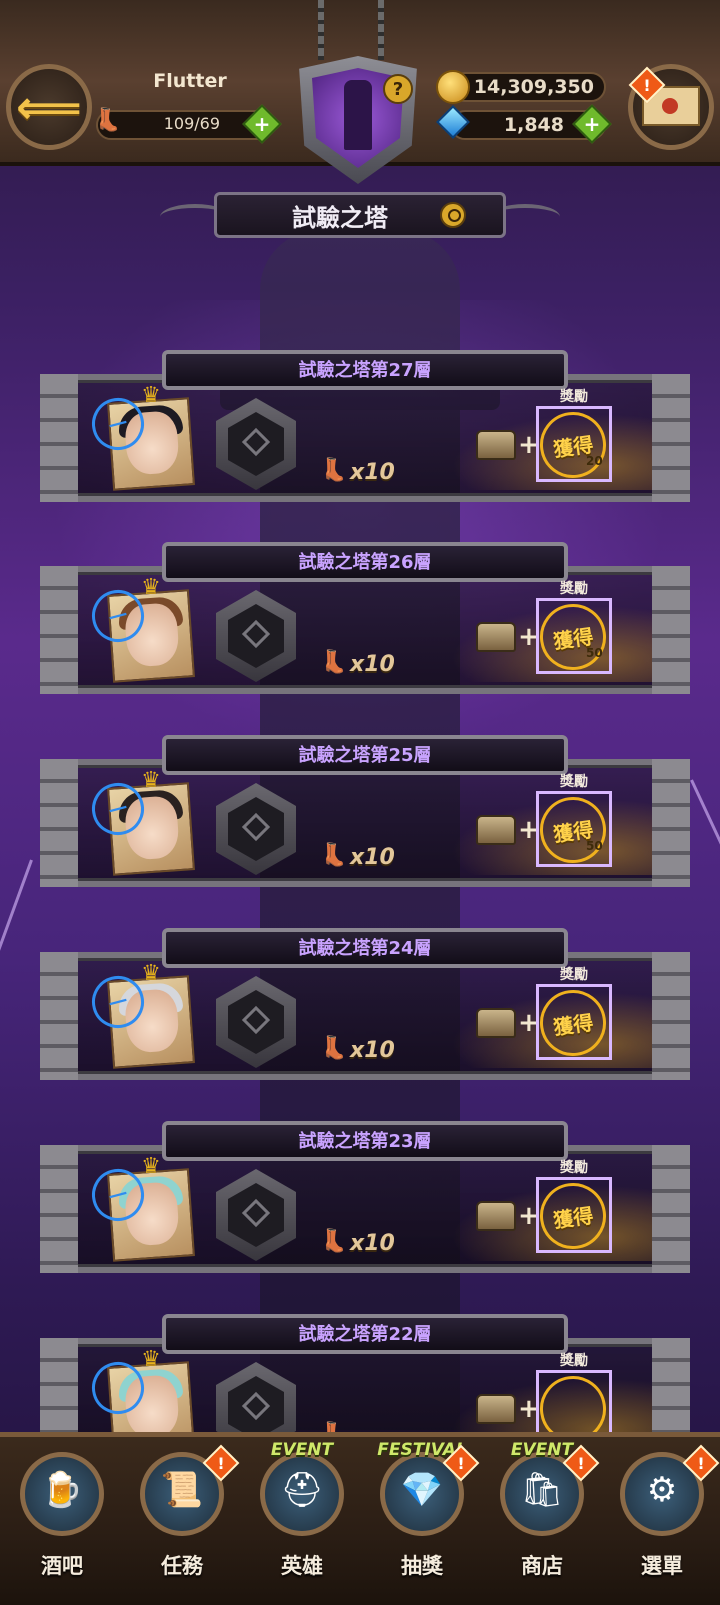 The width and height of the screenshot is (720, 1605). What do you see at coordinates (662, 1490) in the screenshot?
I see `menu-gear-icon: ⚙` at bounding box center [662, 1490].